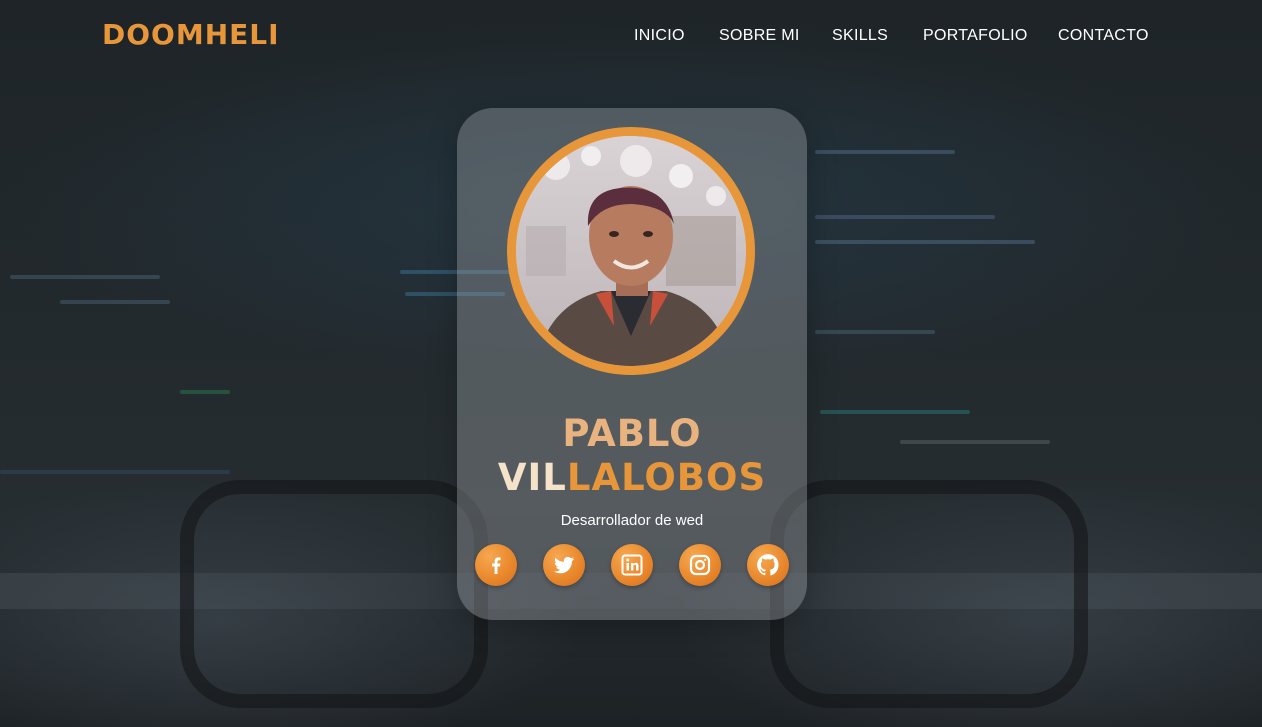  What do you see at coordinates (1103, 36) in the screenshot?
I see `nav-item-contacto: CONTACTO` at bounding box center [1103, 36].